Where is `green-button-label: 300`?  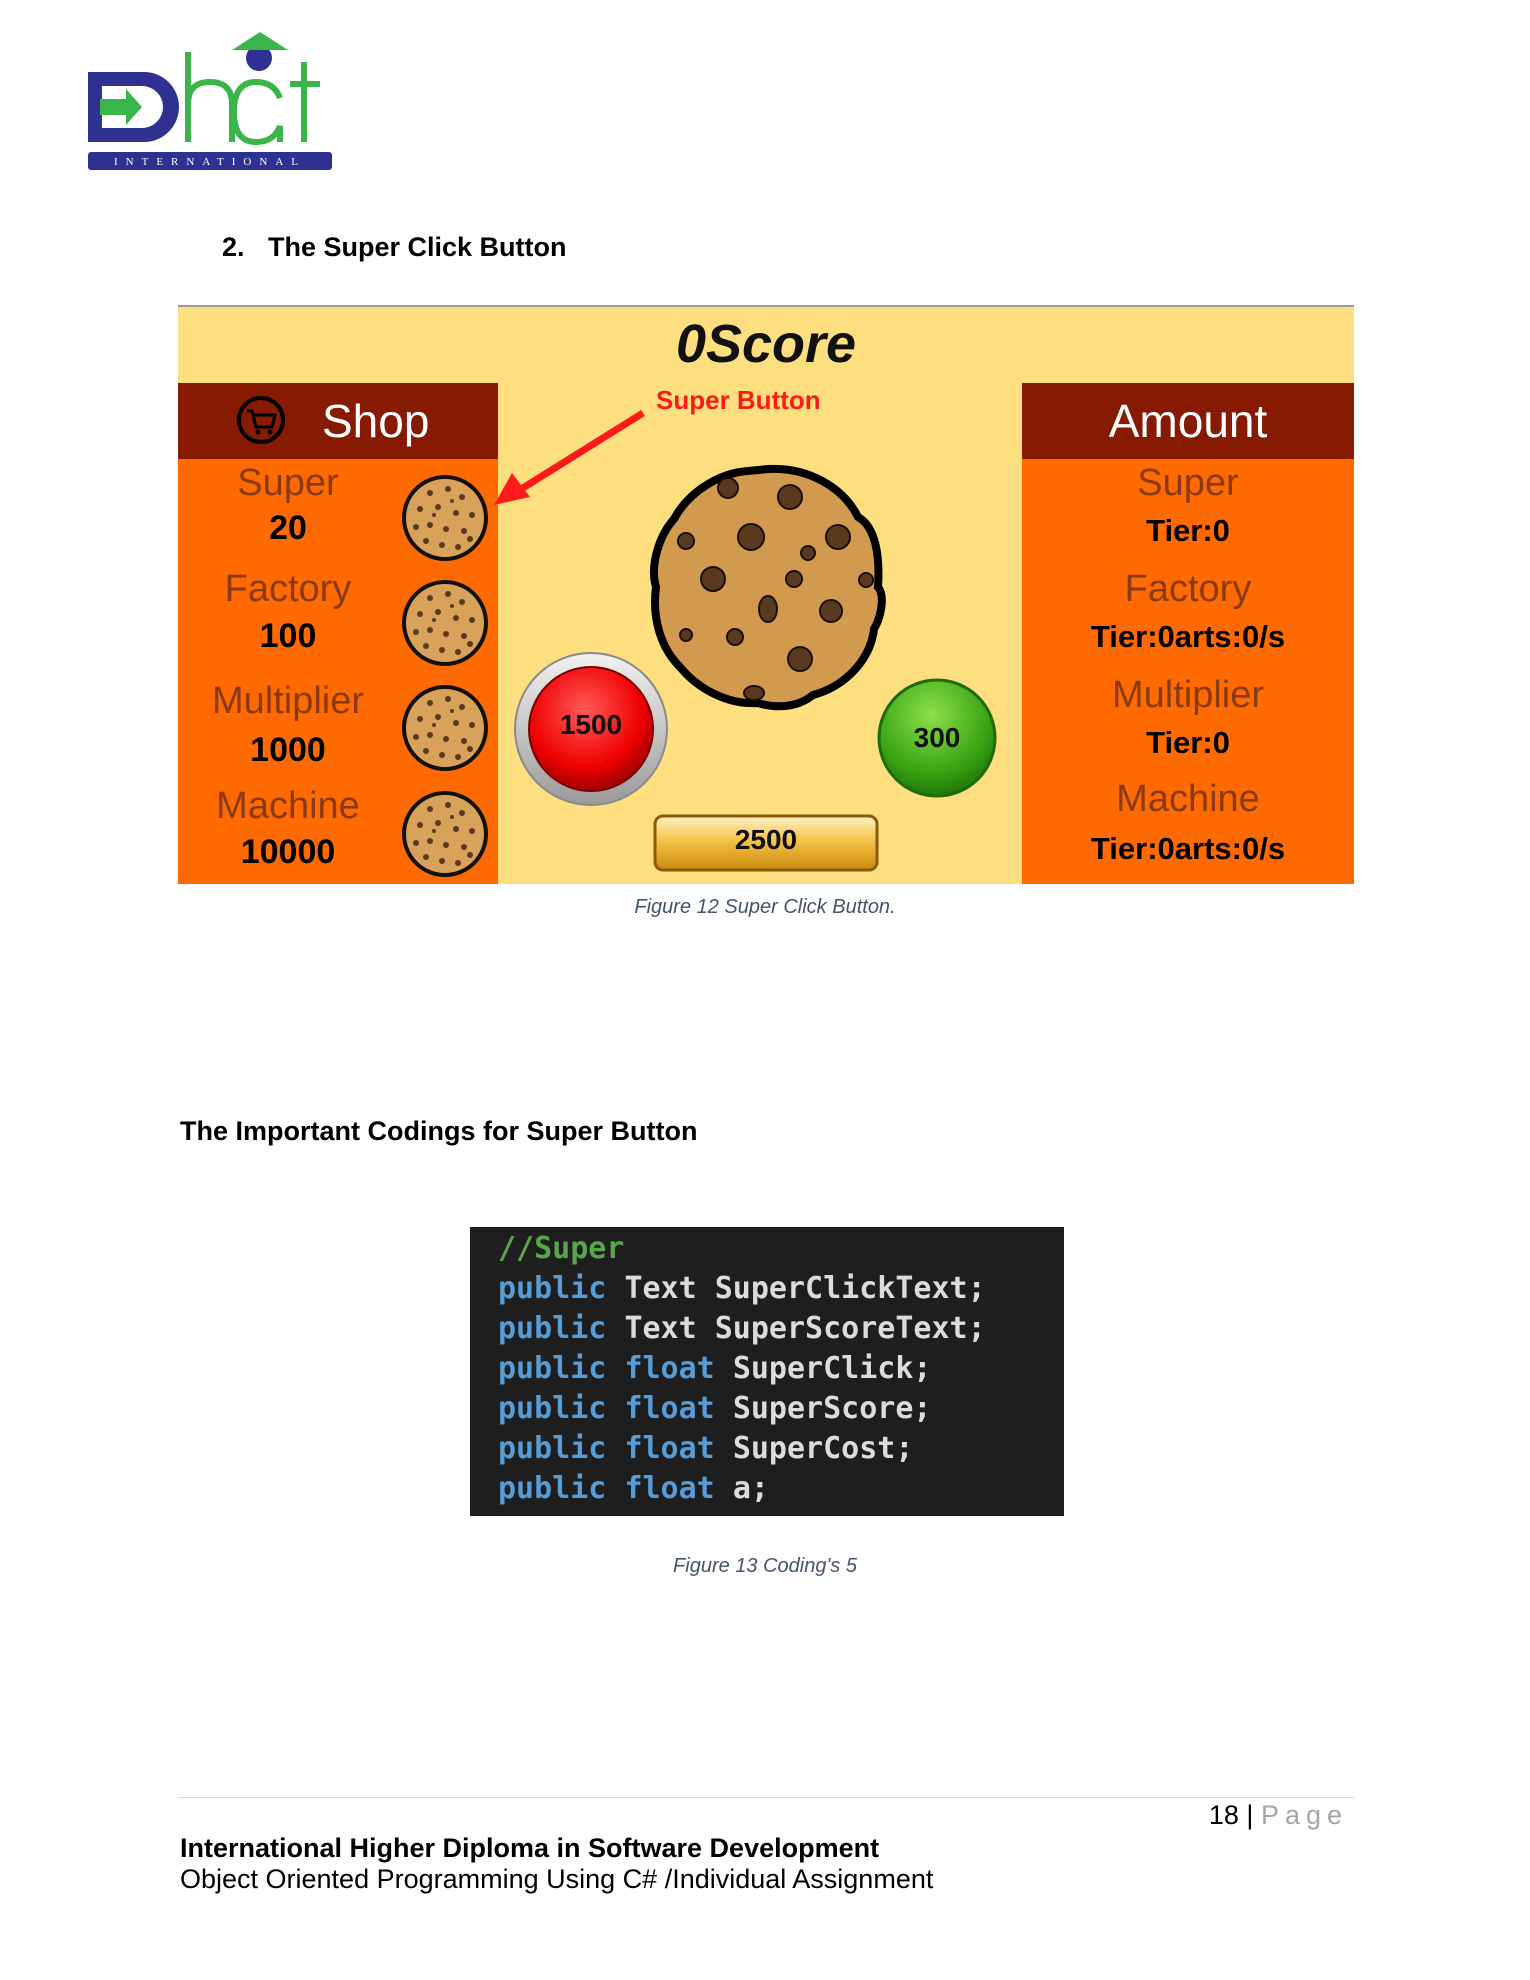 green-button-label: 300 is located at coordinates (937, 737).